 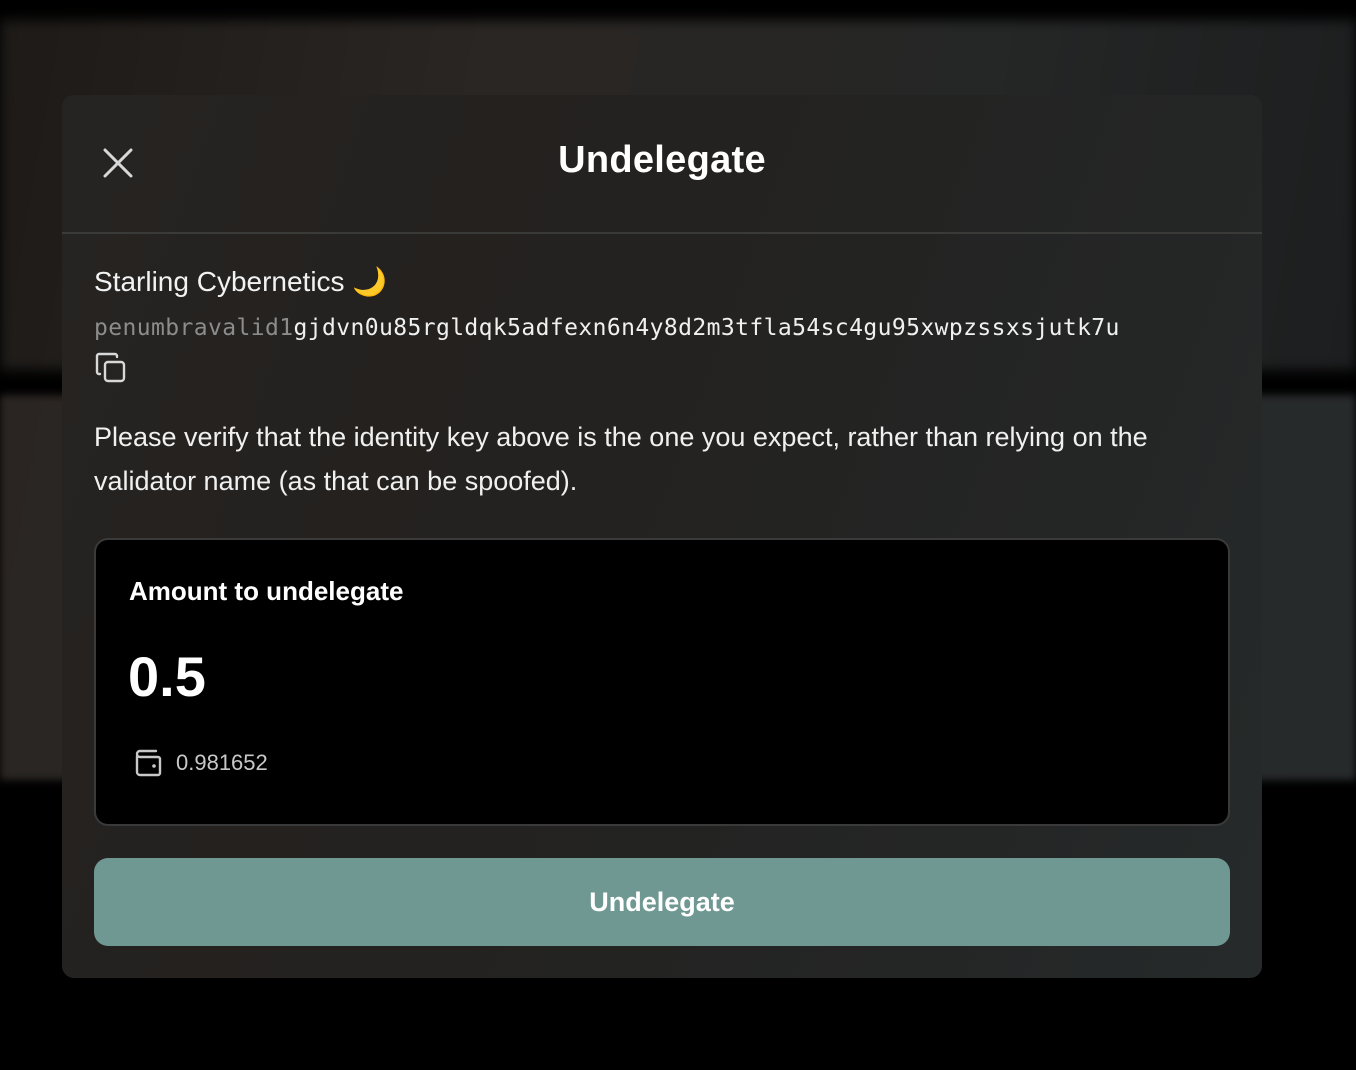 What do you see at coordinates (194, 328) in the screenshot?
I see `identity-key-prefix: penumbravalid1` at bounding box center [194, 328].